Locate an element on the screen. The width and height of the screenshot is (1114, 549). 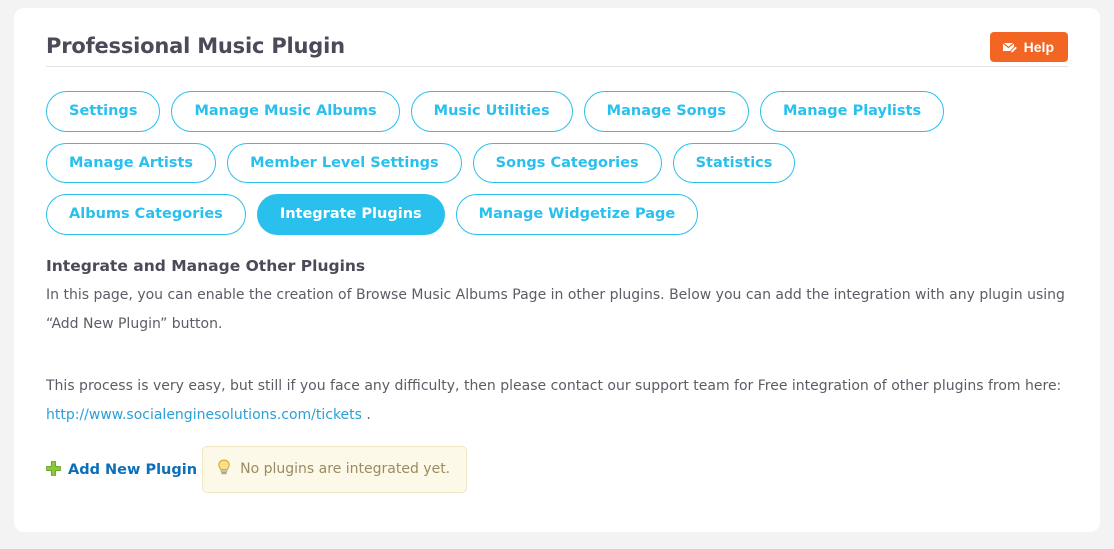
add-new-plugin-button: Add New Plugin is located at coordinates (122, 470).